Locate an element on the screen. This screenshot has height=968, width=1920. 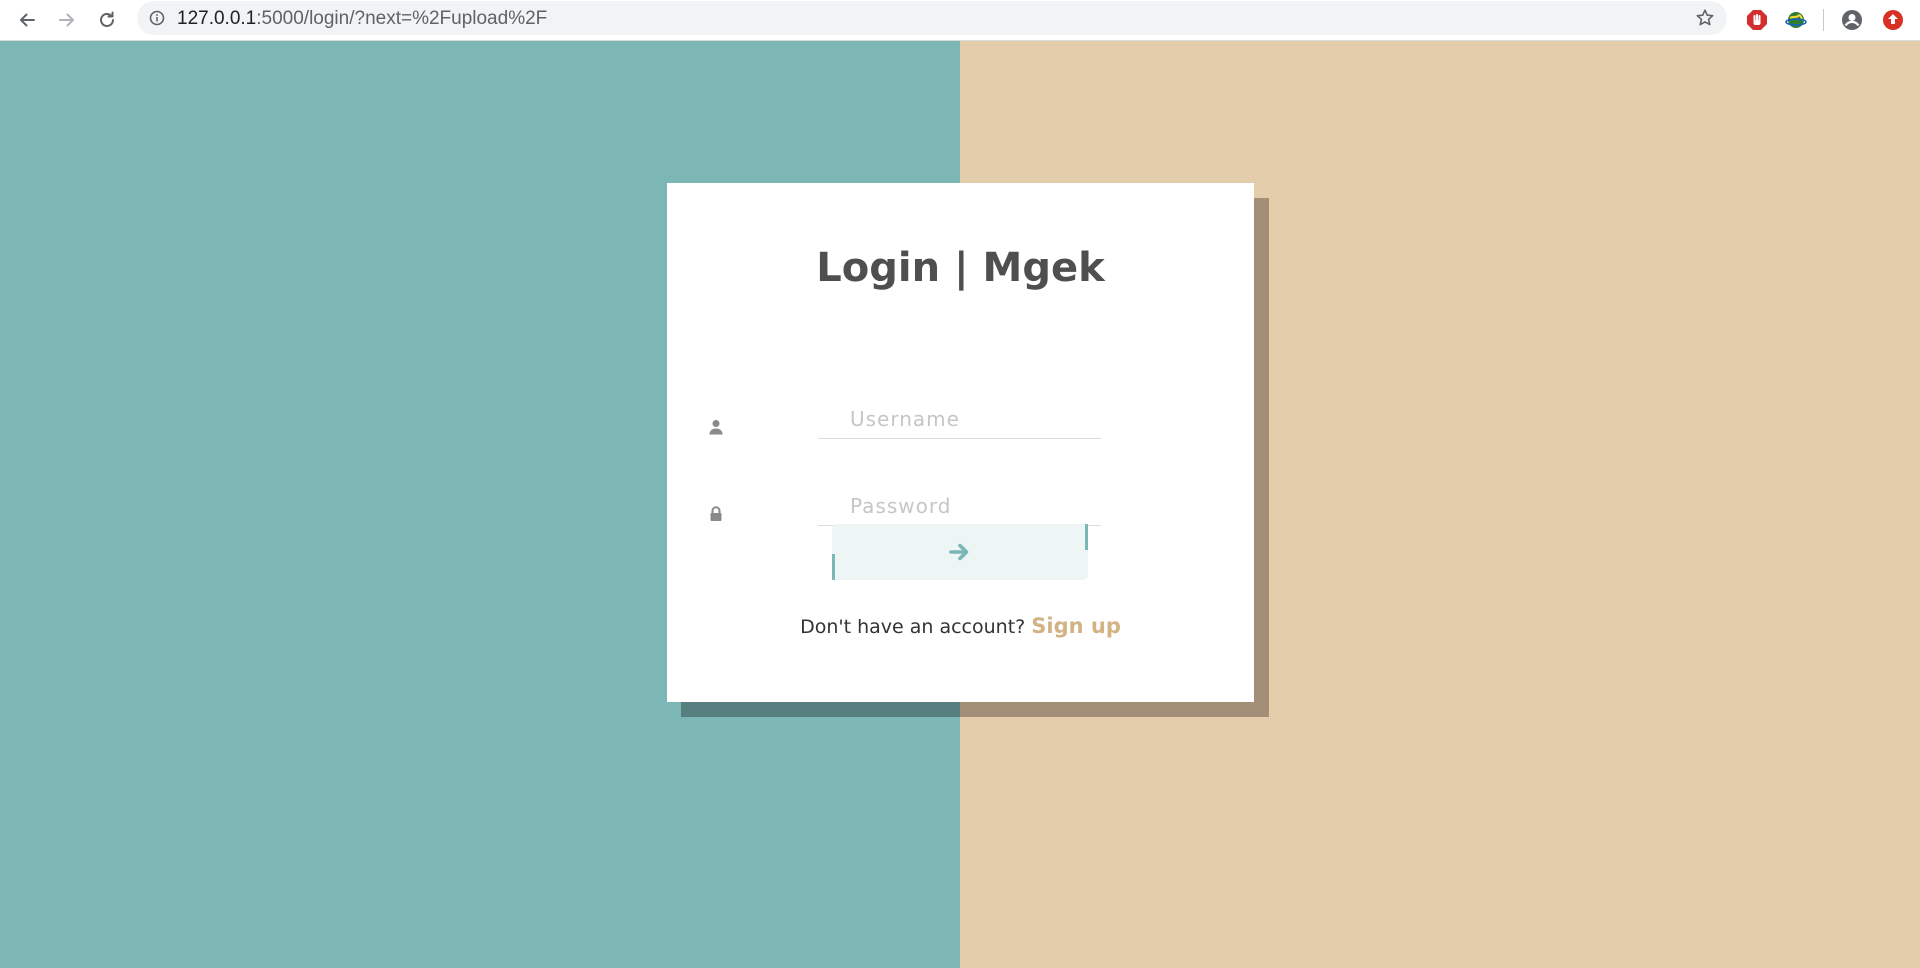
reload-icon is located at coordinates (107, 19).